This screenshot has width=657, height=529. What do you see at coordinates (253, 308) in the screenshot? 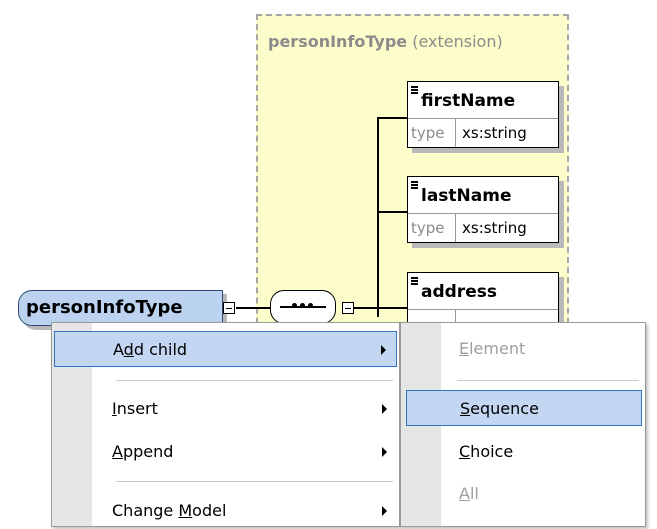
I see `connector-type-to-seq` at bounding box center [253, 308].